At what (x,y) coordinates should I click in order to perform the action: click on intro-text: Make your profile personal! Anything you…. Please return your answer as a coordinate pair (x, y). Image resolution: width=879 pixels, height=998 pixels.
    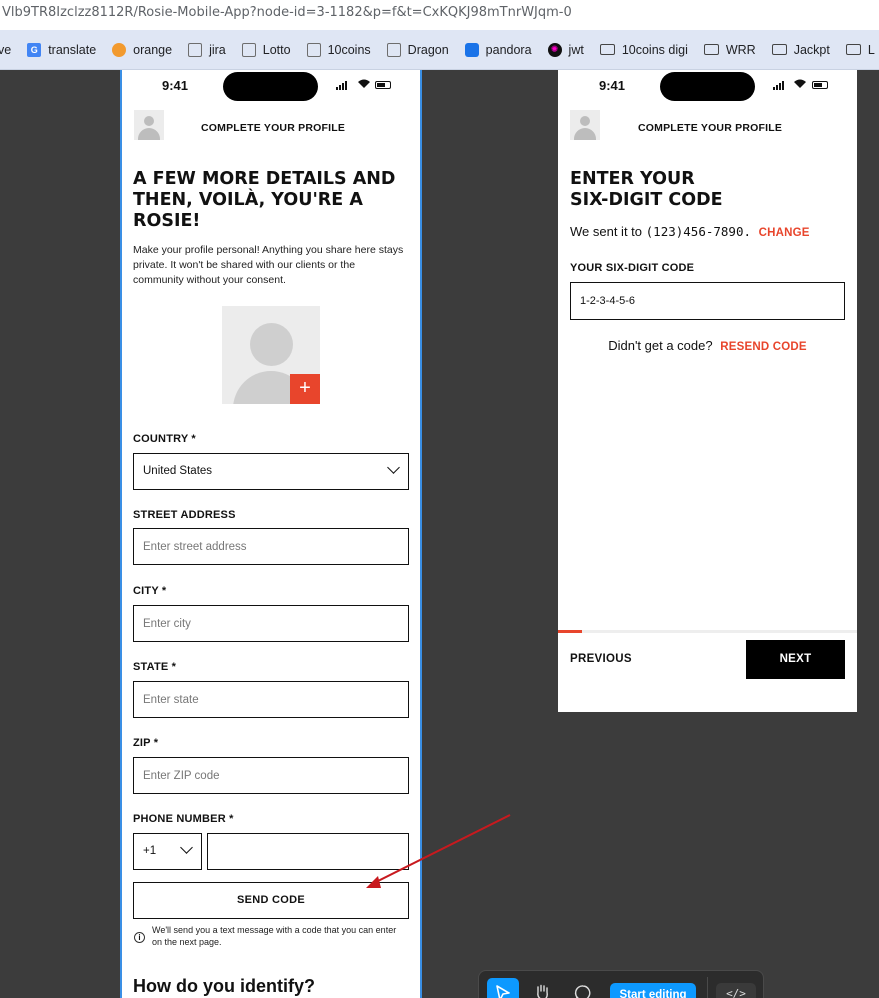
    Looking at the image, I should click on (268, 265).